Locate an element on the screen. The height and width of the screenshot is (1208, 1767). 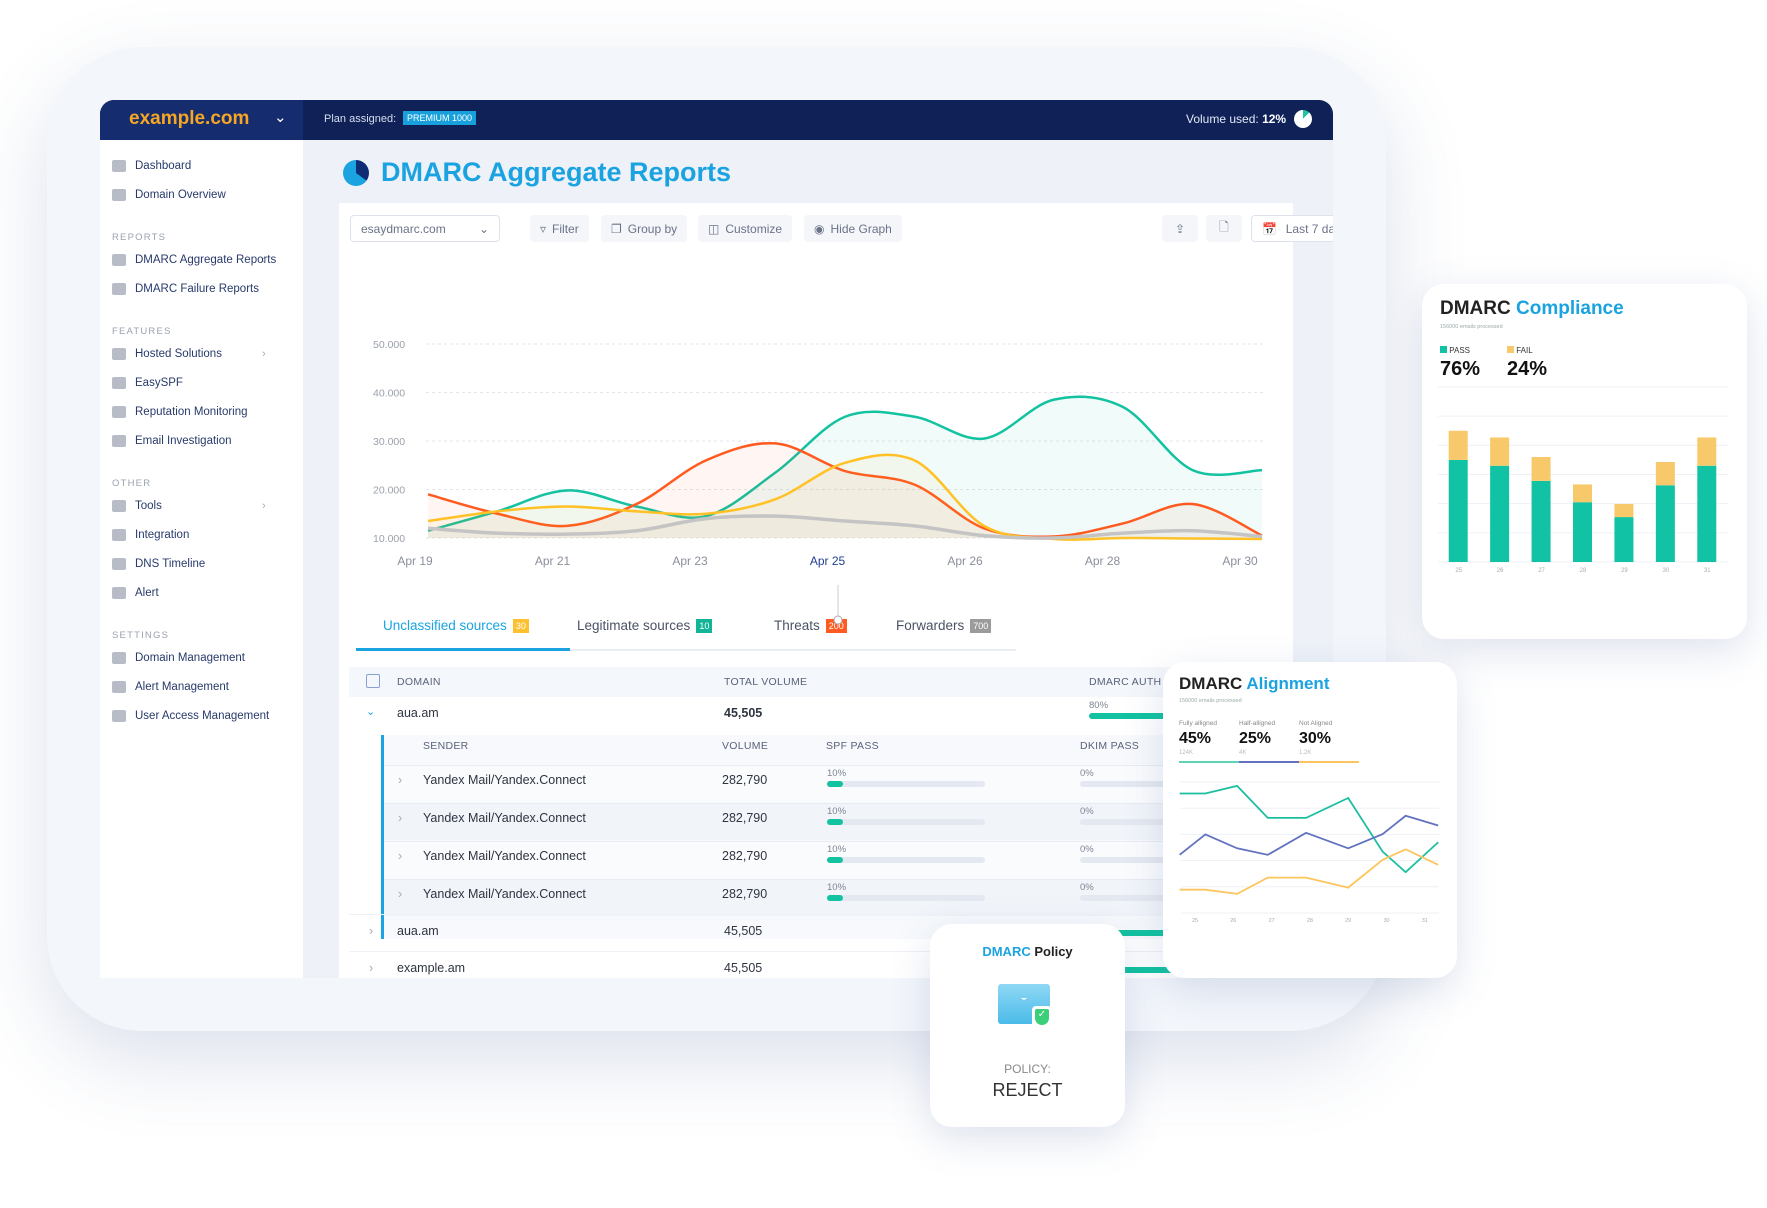
tab-unclassified-sources: Unclassified sources 30 is located at coordinates (456, 625).